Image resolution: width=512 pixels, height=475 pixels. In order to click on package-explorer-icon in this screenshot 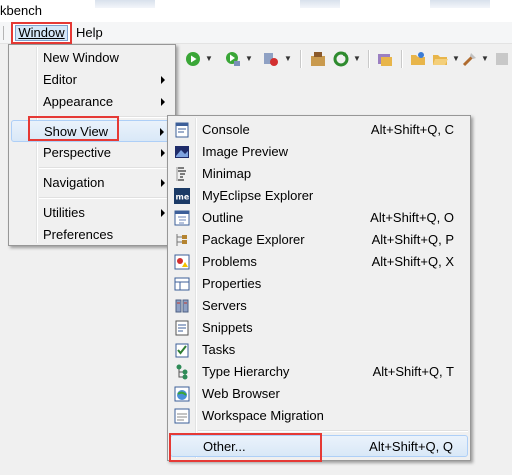, I will do `click(181, 240)`.